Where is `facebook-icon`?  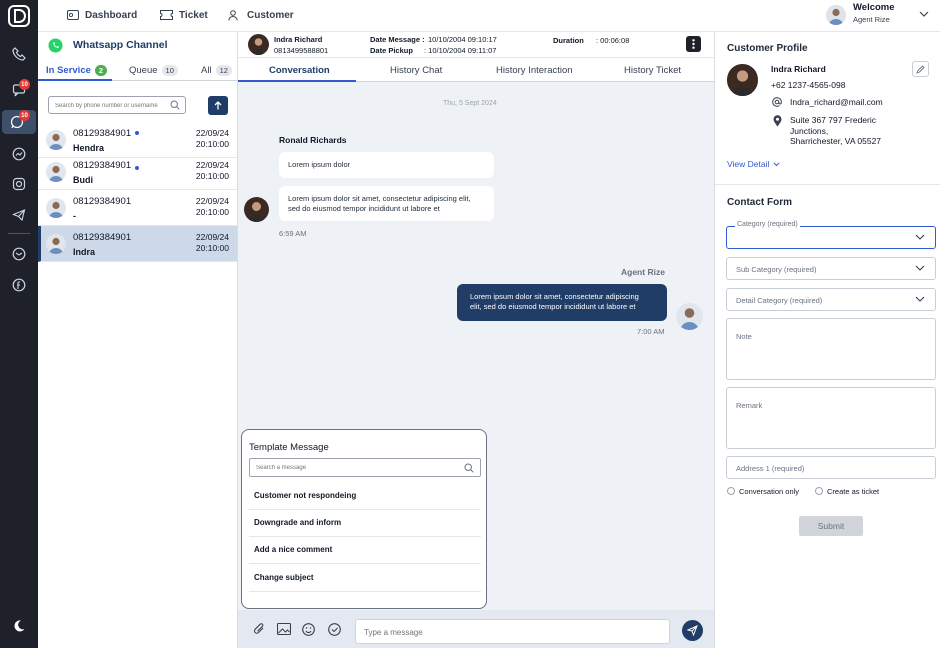
facebook-icon is located at coordinates (19, 285).